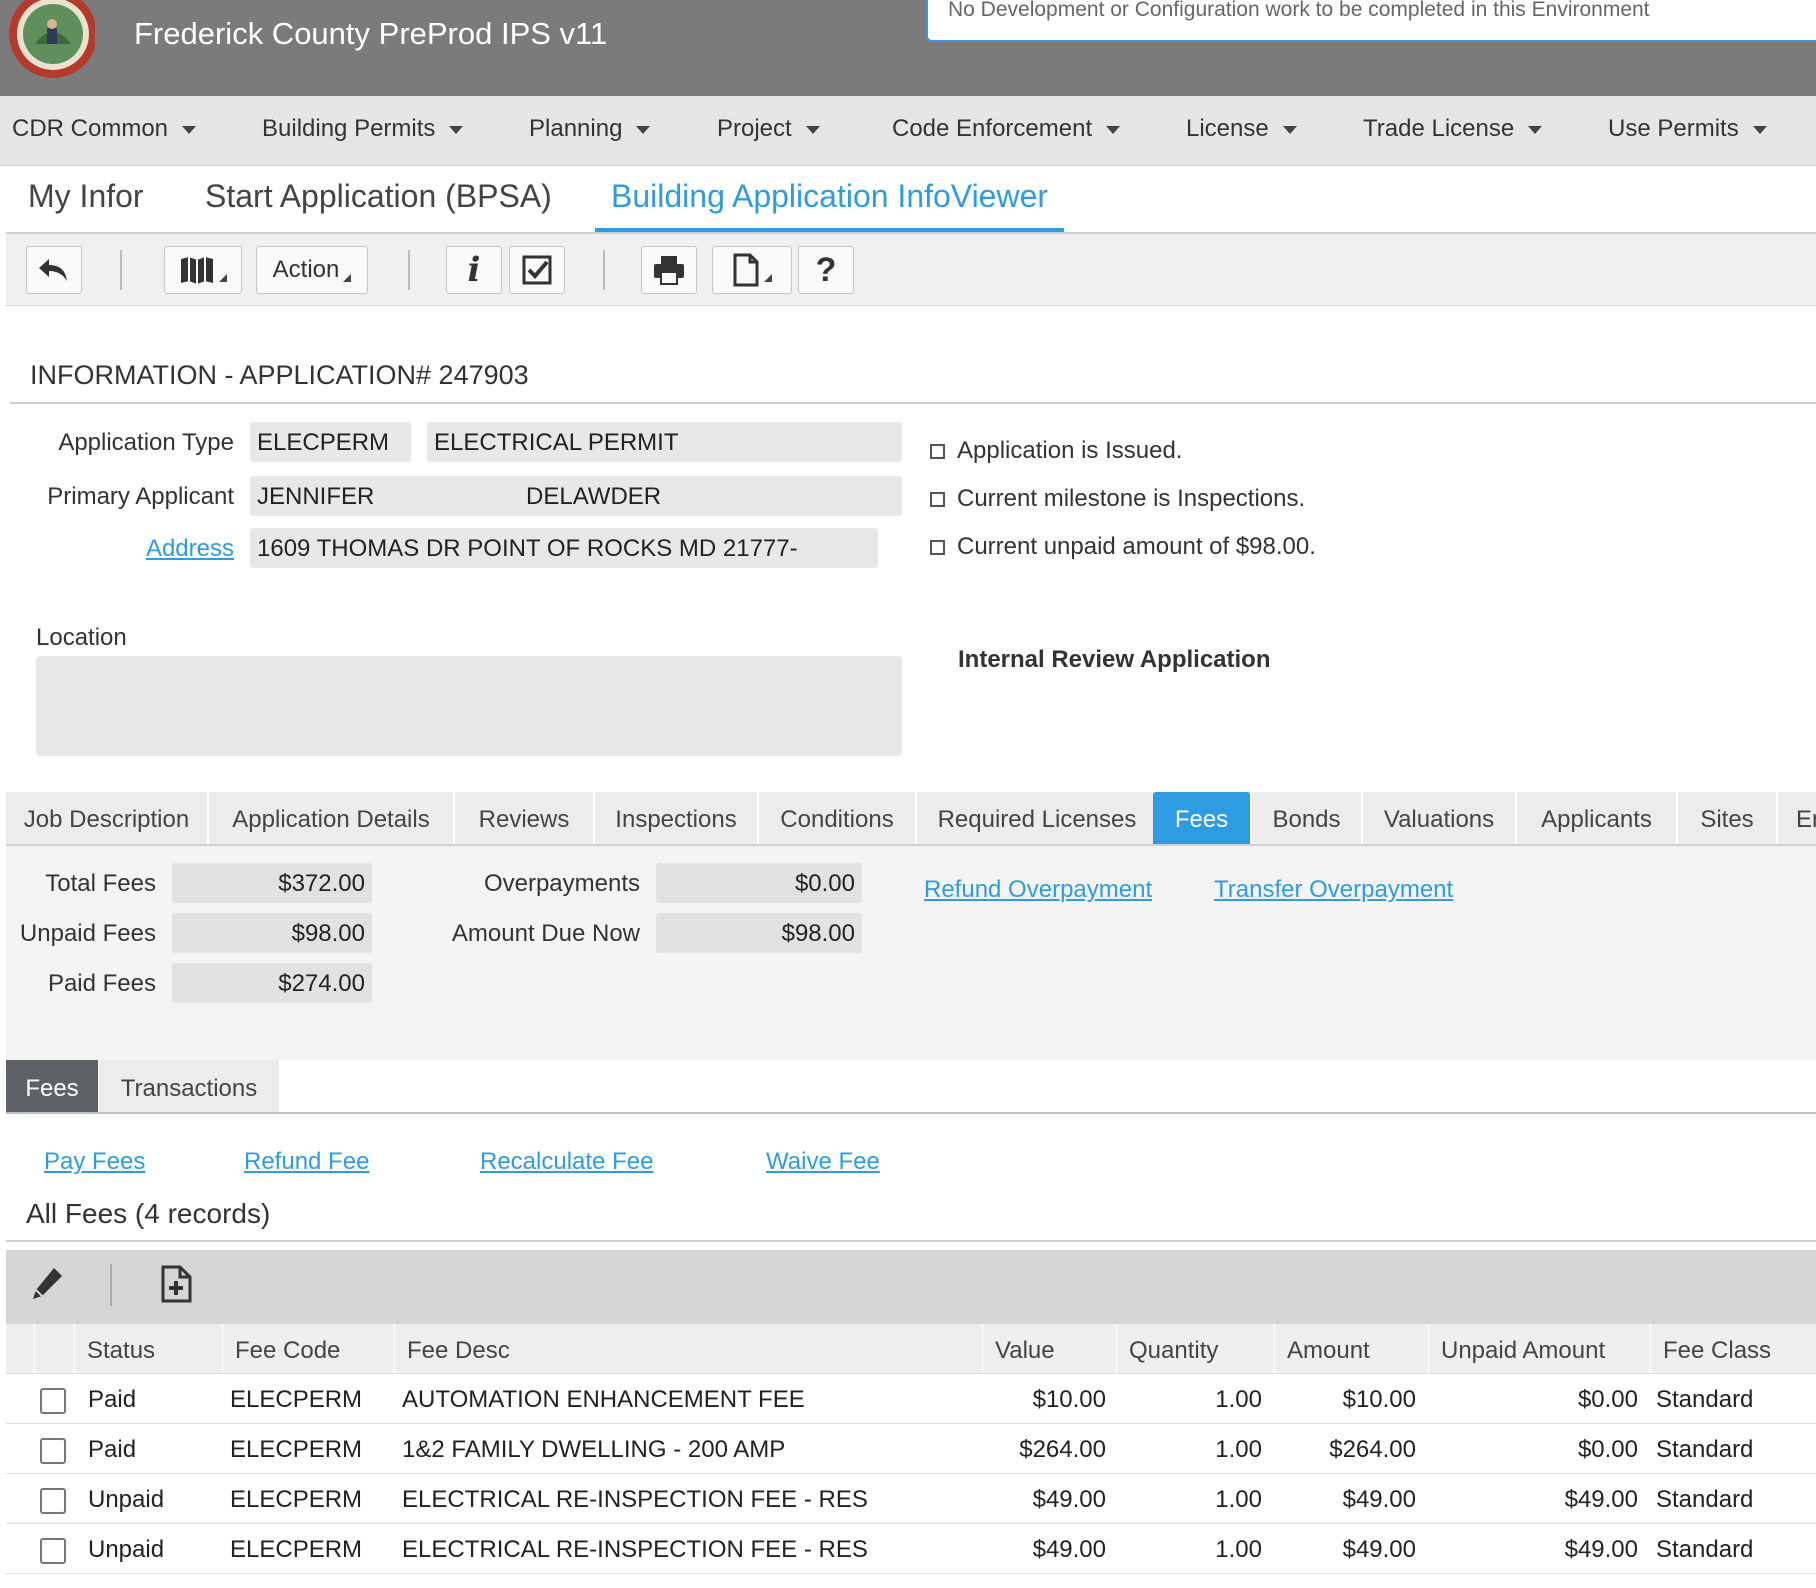 The height and width of the screenshot is (1588, 1816). Describe the element at coordinates (167, 549) in the screenshot. I see `address-link: Address` at that location.